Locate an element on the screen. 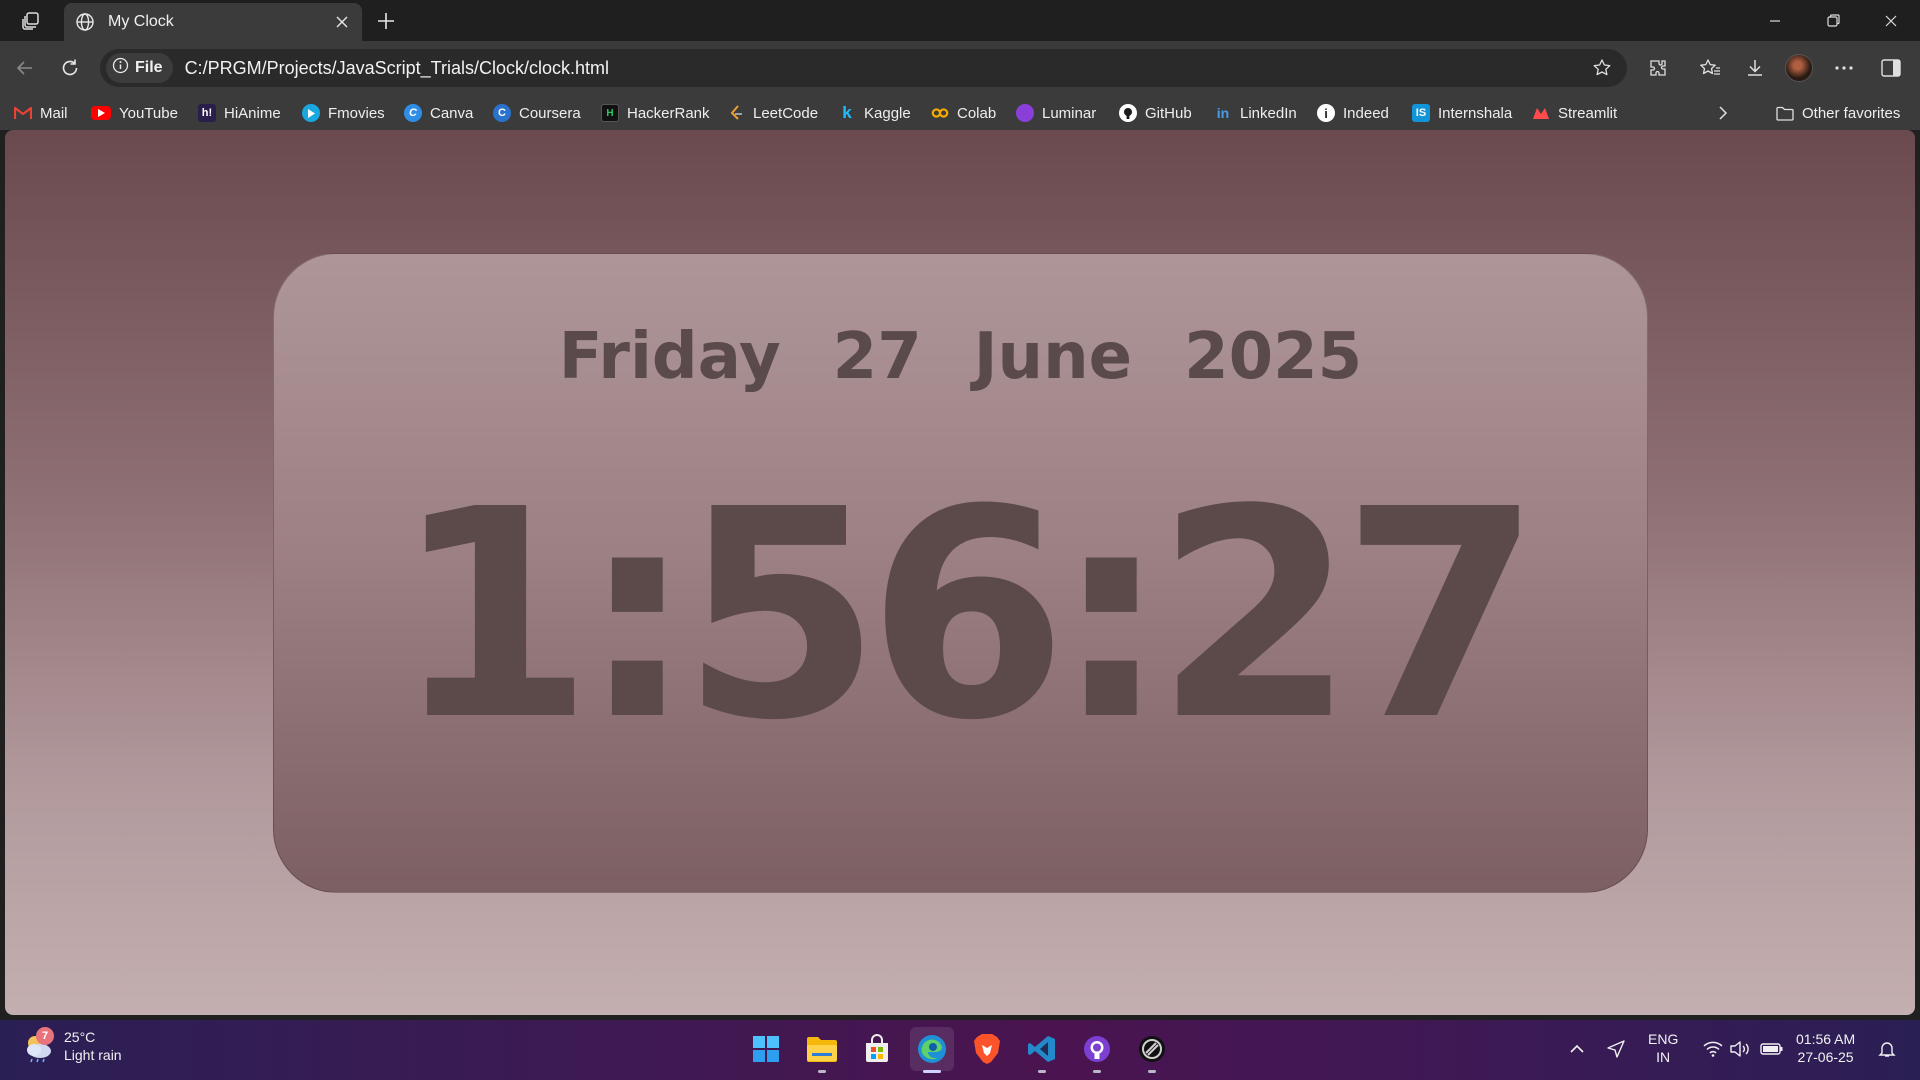  scheme-label: File is located at coordinates (149, 67).